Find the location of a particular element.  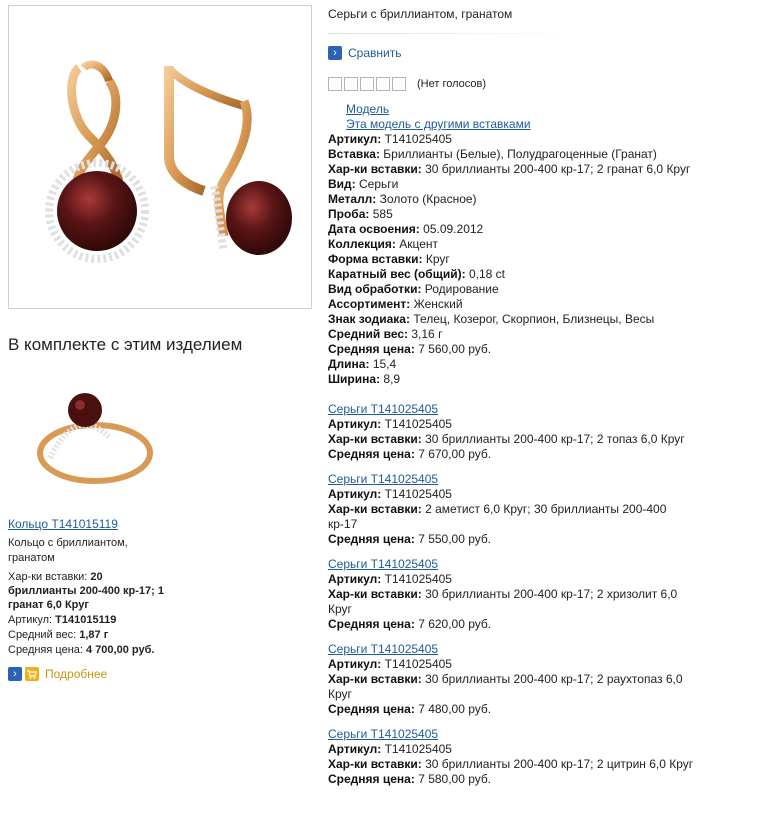

spec-value: 8,9 is located at coordinates (392, 379).